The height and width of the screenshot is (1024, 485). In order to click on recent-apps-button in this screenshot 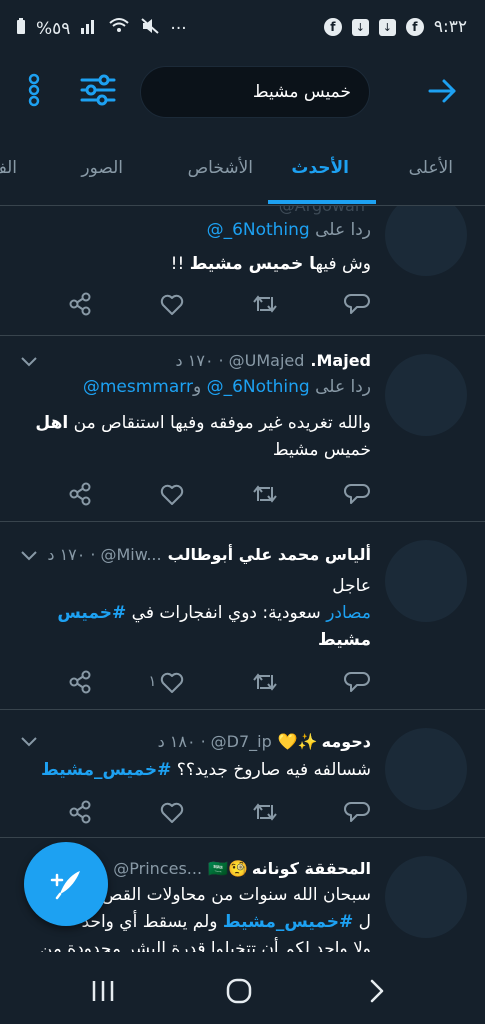, I will do `click(103, 991)`.